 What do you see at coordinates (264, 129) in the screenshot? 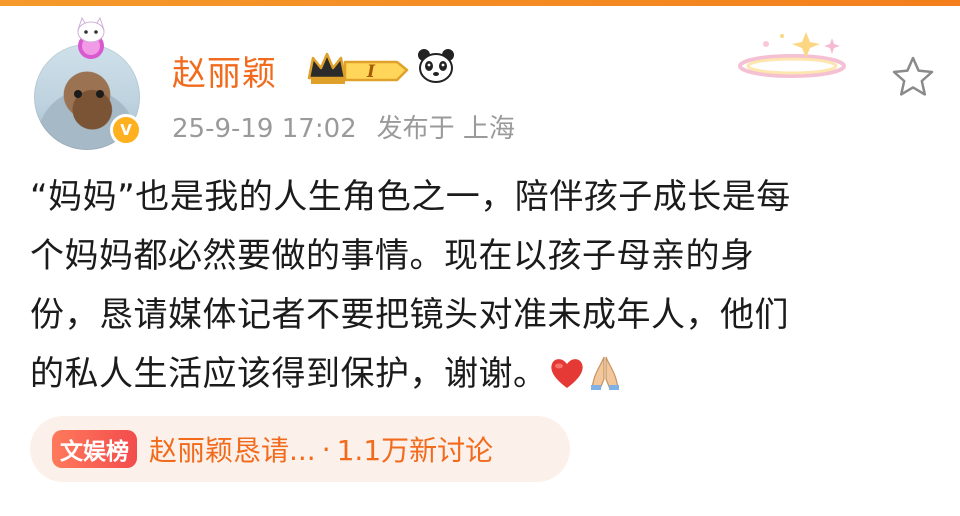
I see `post-date: 25-9-19 17:02` at bounding box center [264, 129].